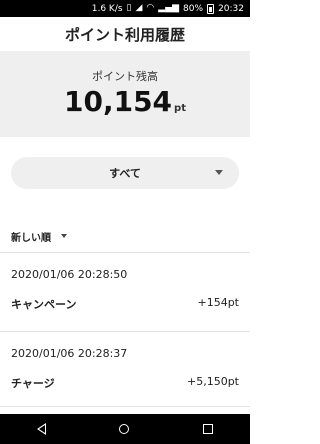  Describe the element at coordinates (211, 8) in the screenshot. I see `battery-icon` at that location.